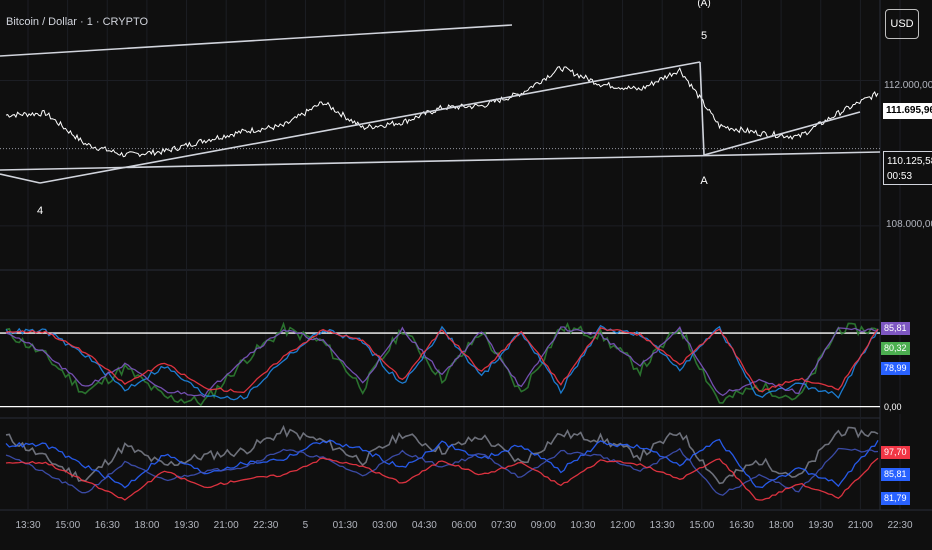 The width and height of the screenshot is (932, 550). I want to click on oscillator-1-value-tag: 85,81, so click(895, 328).